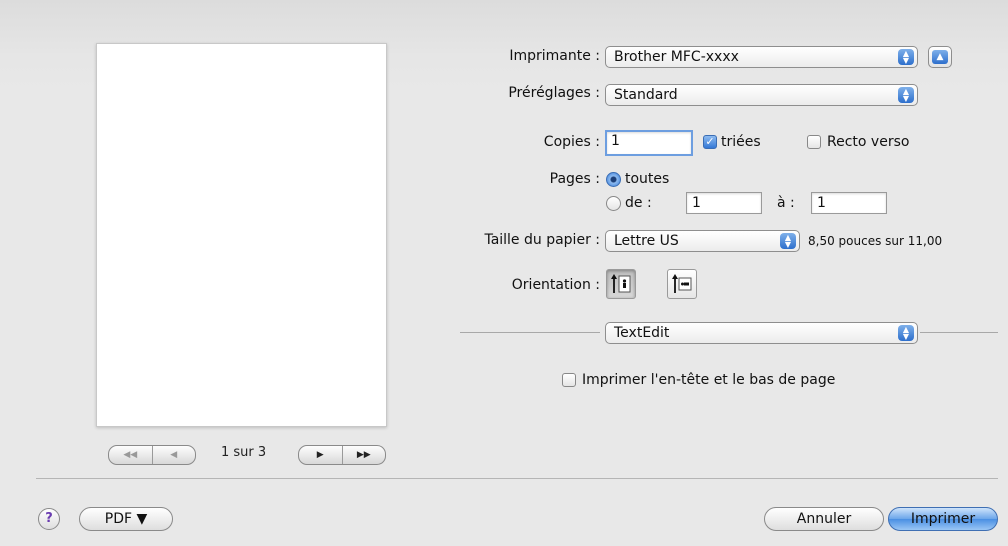 The image size is (1008, 546). I want to click on presets-popup: Standard ▲ ▼, so click(761, 95).